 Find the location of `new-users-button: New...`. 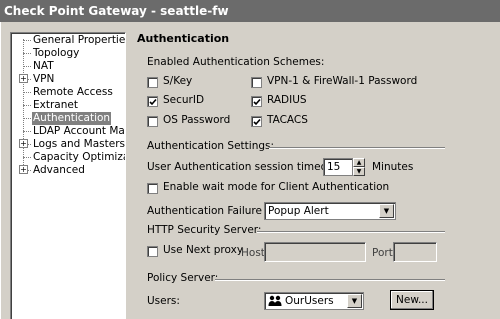

new-users-button: New... is located at coordinates (412, 300).